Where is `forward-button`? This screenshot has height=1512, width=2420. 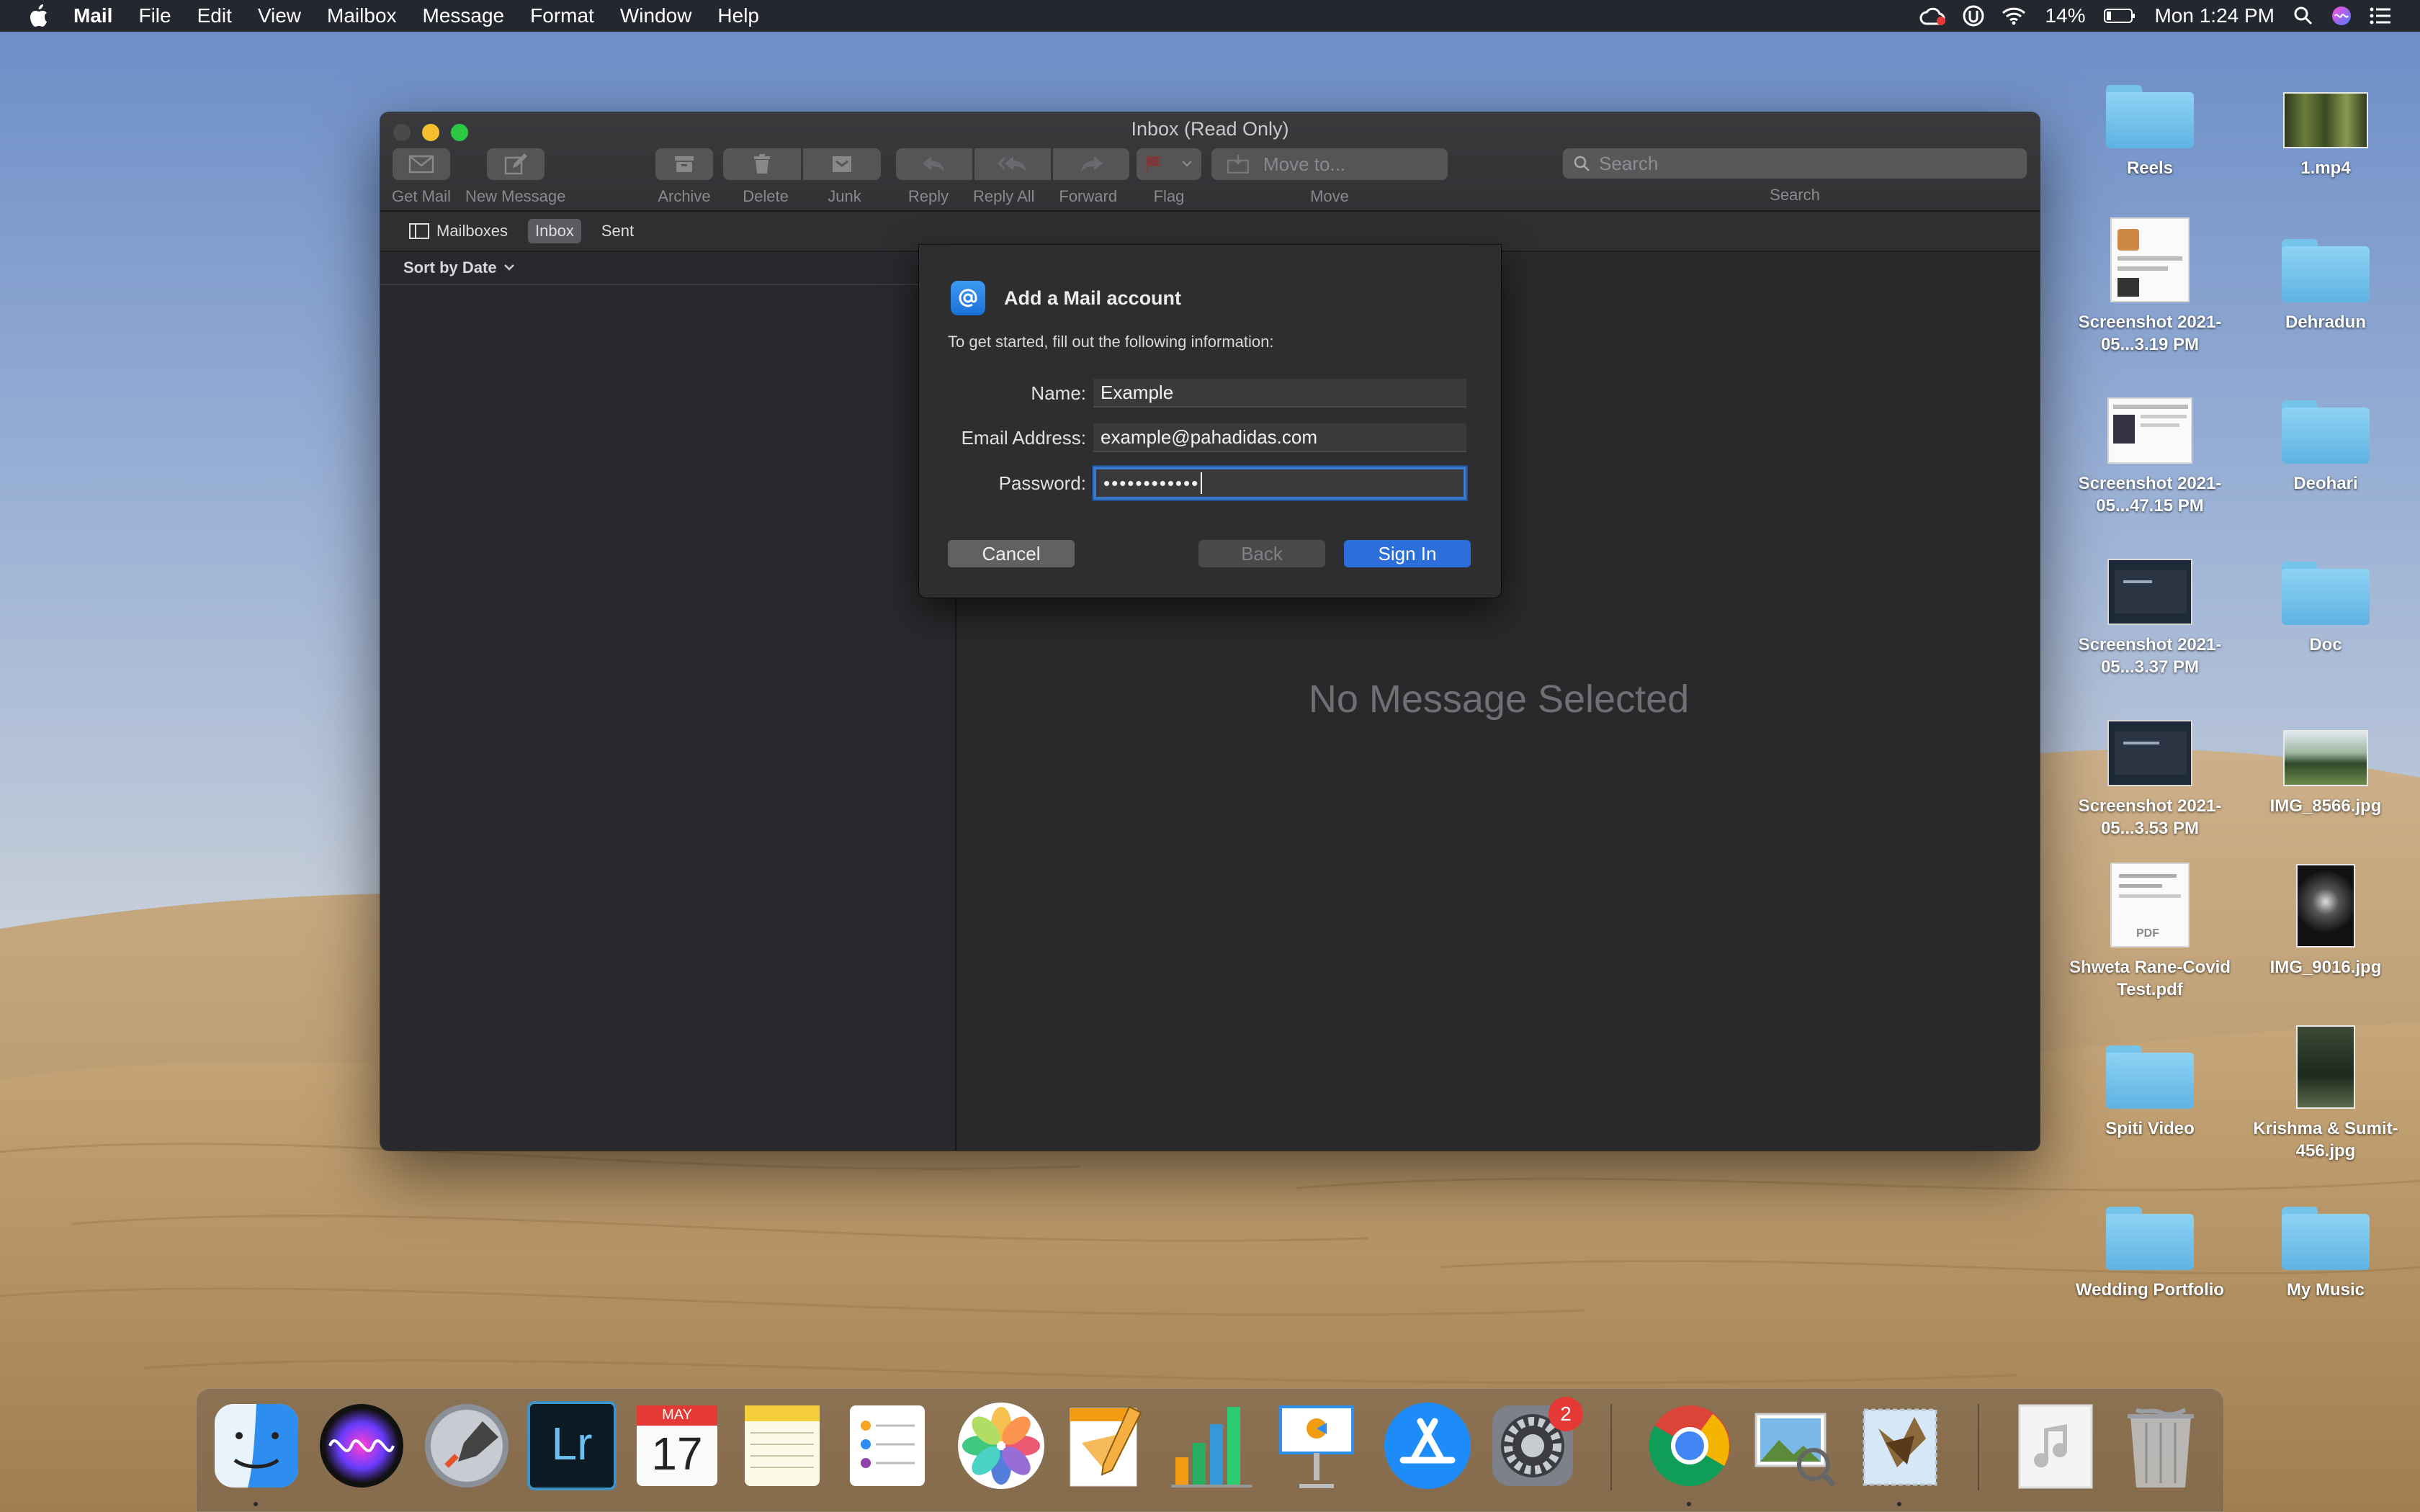 forward-button is located at coordinates (1091, 164).